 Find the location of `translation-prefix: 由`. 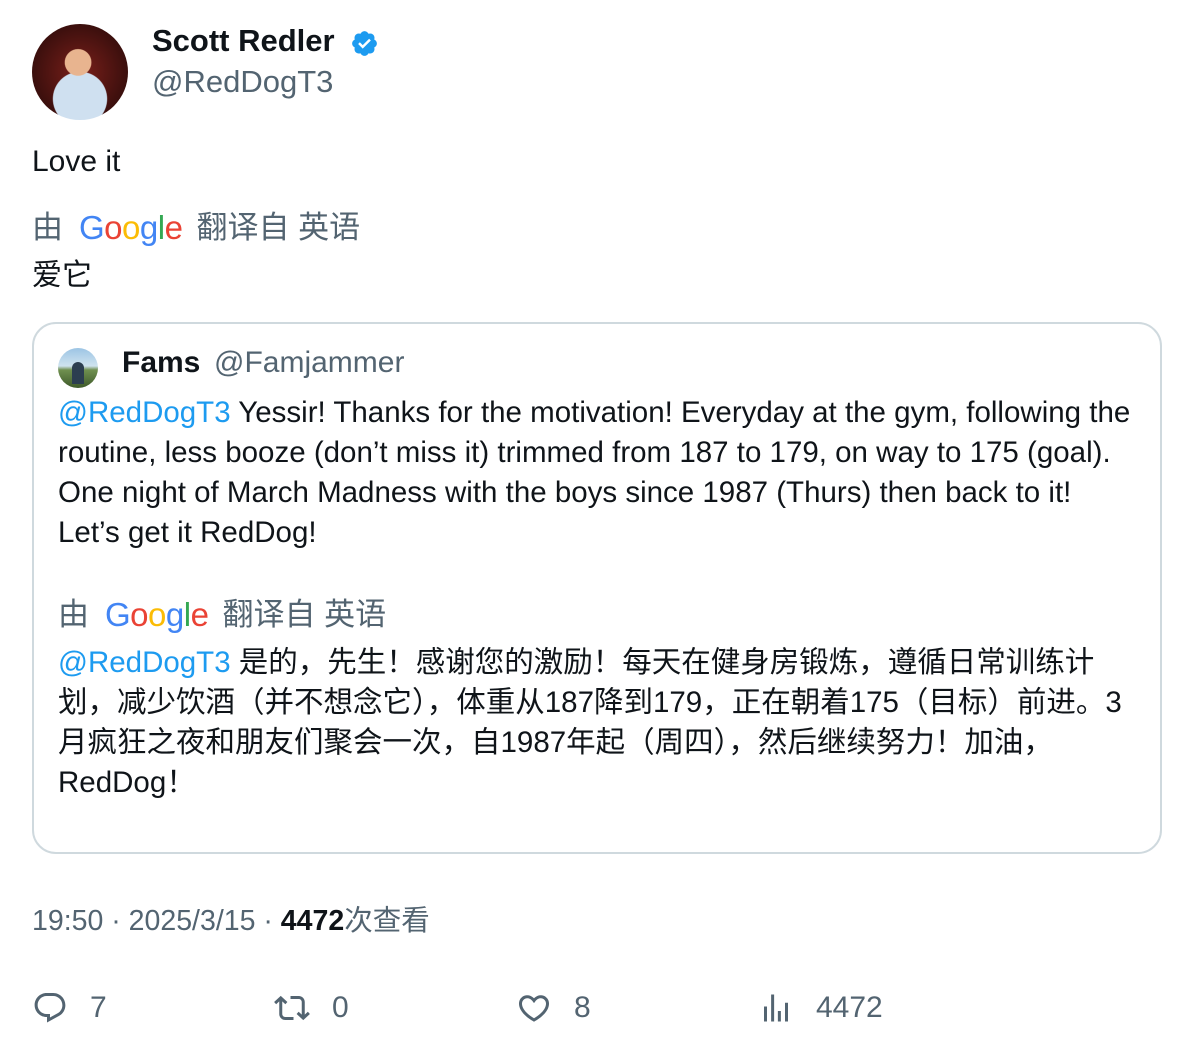

translation-prefix: 由 is located at coordinates (47, 227).